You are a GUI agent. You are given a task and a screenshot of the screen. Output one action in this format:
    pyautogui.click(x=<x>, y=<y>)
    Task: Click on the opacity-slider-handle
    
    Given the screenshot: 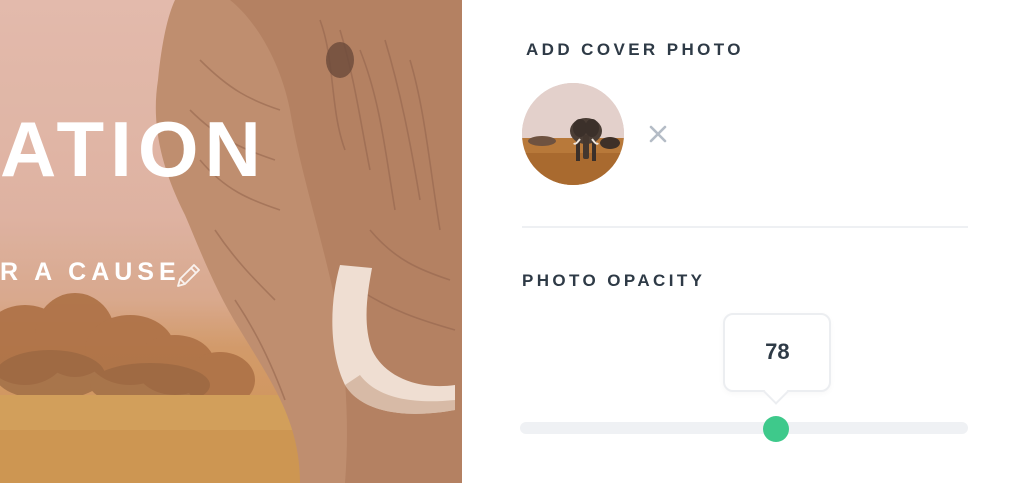 What is the action you would take?
    pyautogui.click(x=776, y=429)
    